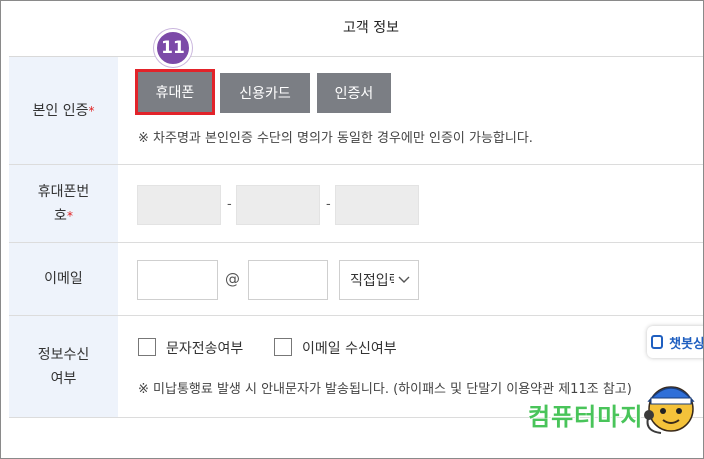 The image size is (704, 459). I want to click on email-domain-select: 직접입력, so click(379, 280).